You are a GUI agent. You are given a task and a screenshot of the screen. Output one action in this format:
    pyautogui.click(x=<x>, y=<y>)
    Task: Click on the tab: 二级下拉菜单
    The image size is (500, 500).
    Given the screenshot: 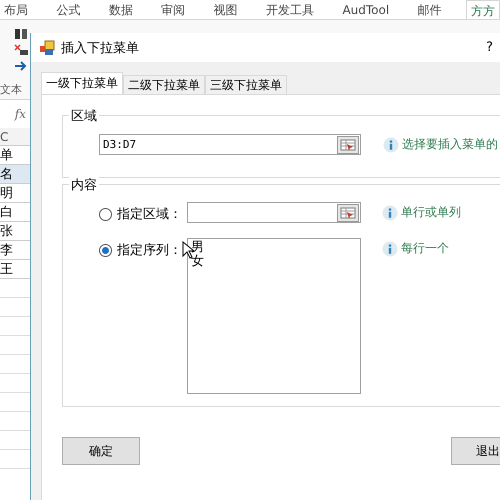 What is the action you would take?
    pyautogui.click(x=164, y=84)
    